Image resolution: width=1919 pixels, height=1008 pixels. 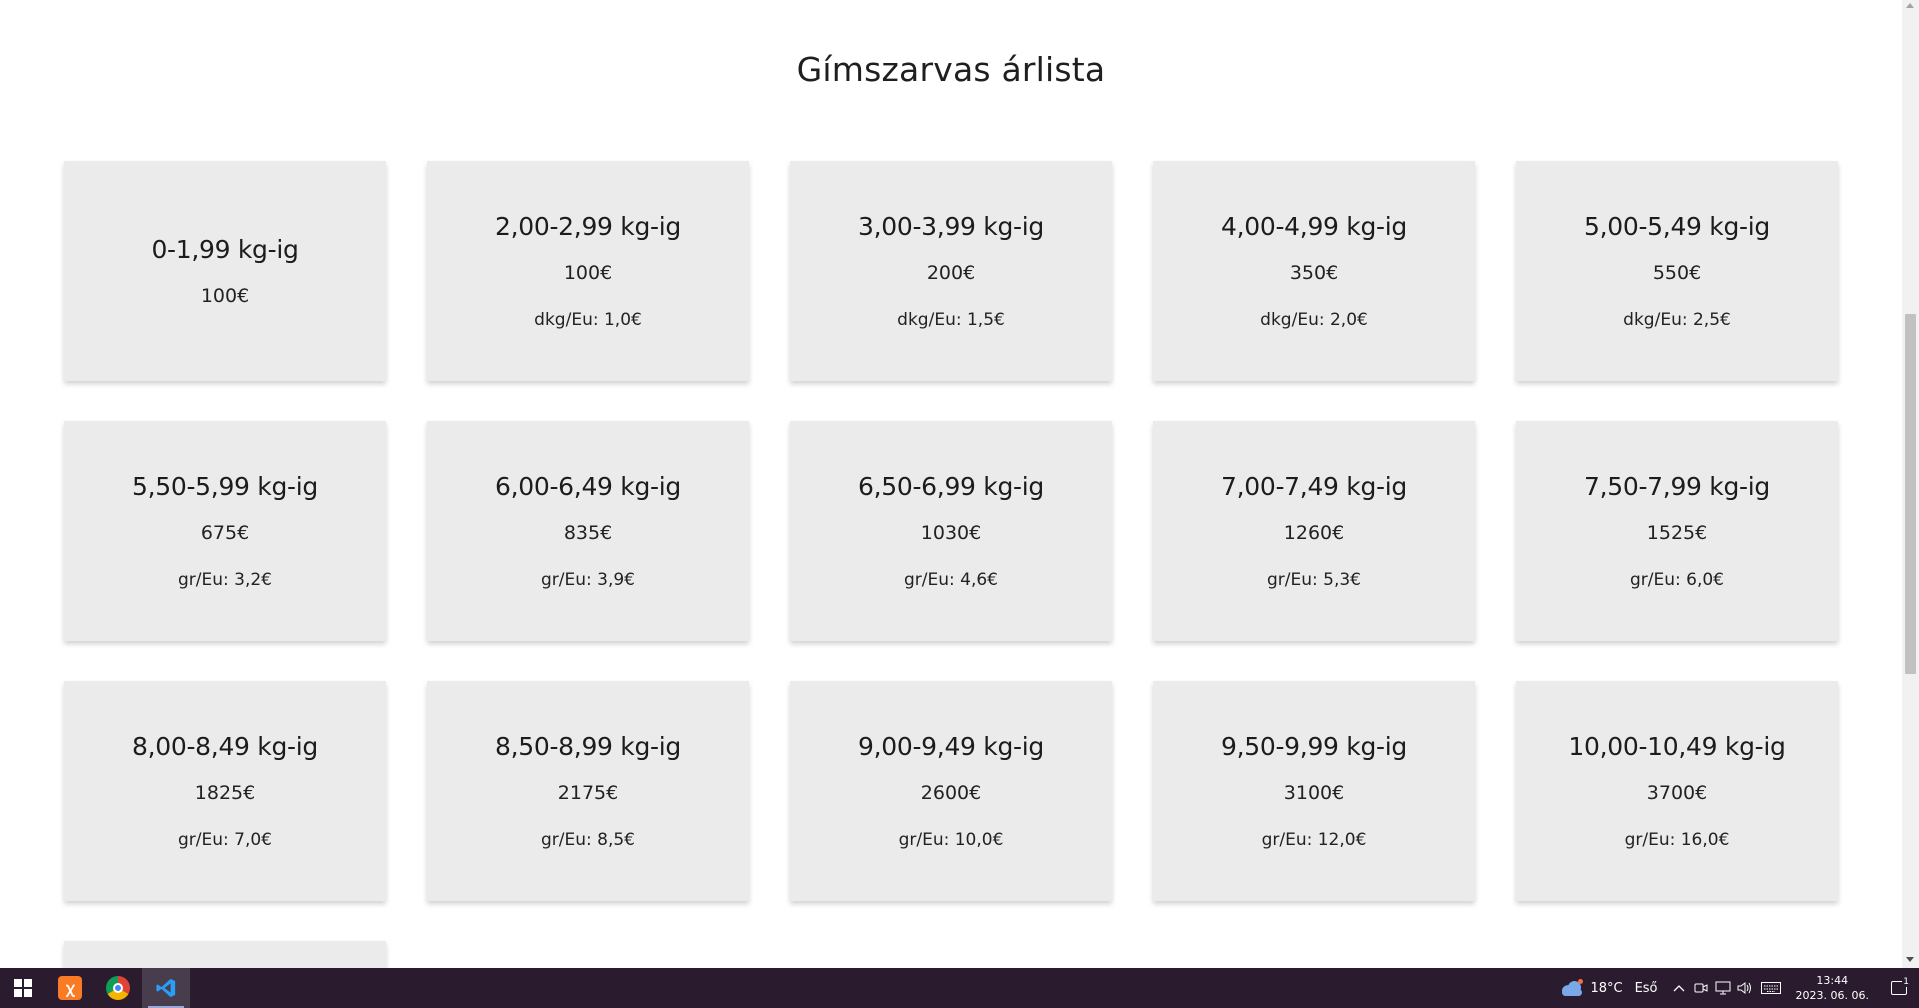 I want to click on price-card: 9,00-9,49 kg-ig 2600€ gr/Eu: 10,0€, so click(x=951, y=791).